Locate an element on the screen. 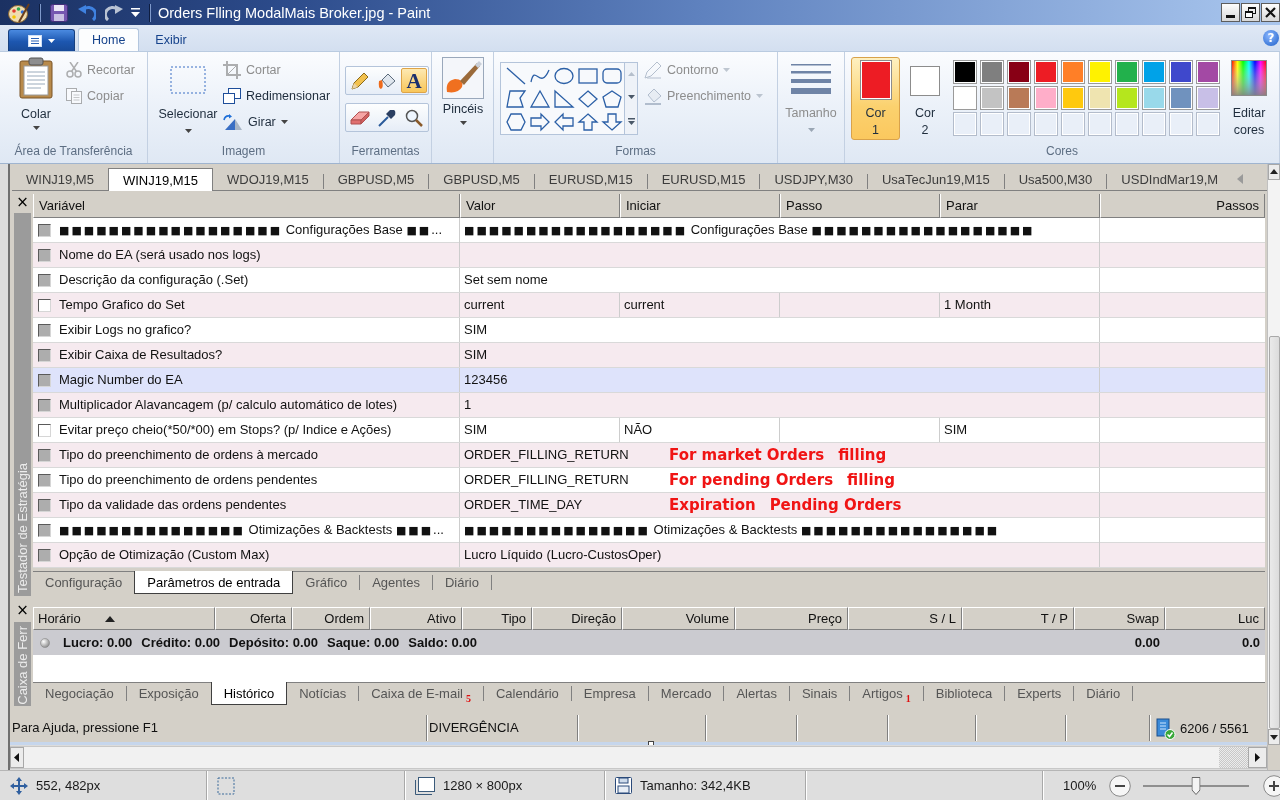 This screenshot has width=1280, height=800. tab: Parâmetros de entrada is located at coordinates (214, 582).